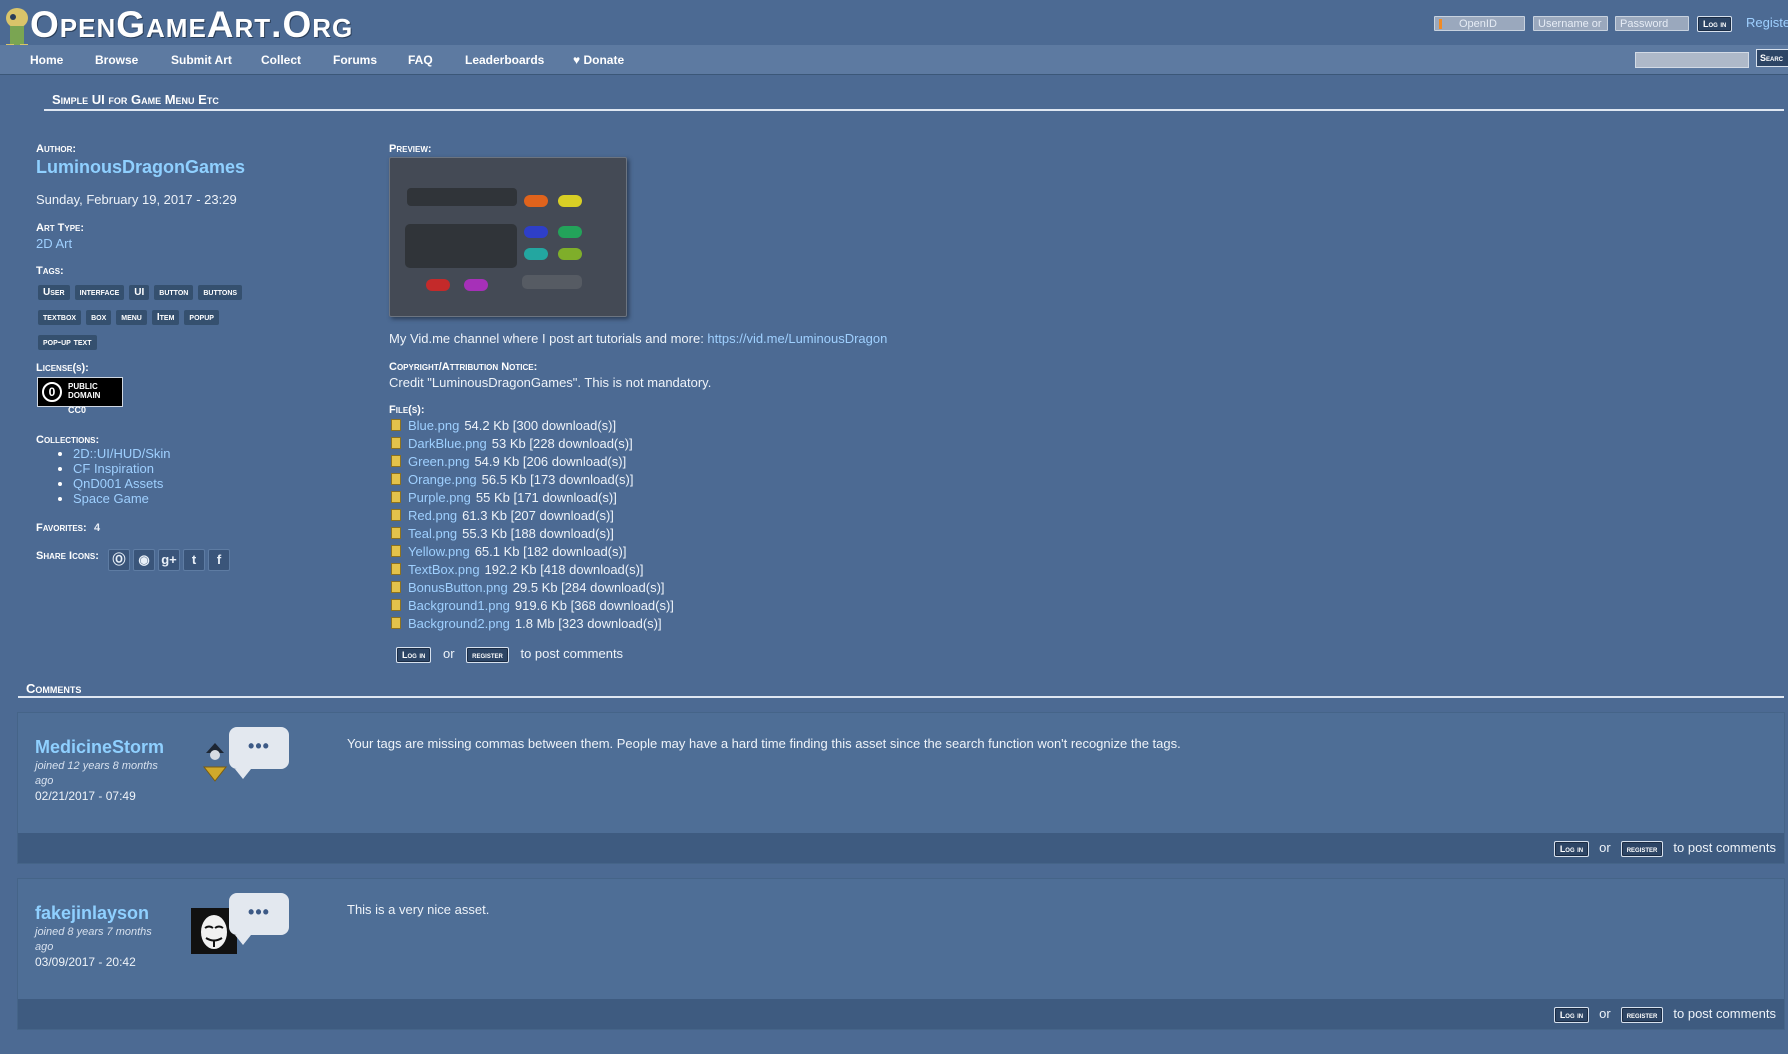 The height and width of the screenshot is (1054, 1788). I want to click on collection-link: Space Game, so click(111, 498).